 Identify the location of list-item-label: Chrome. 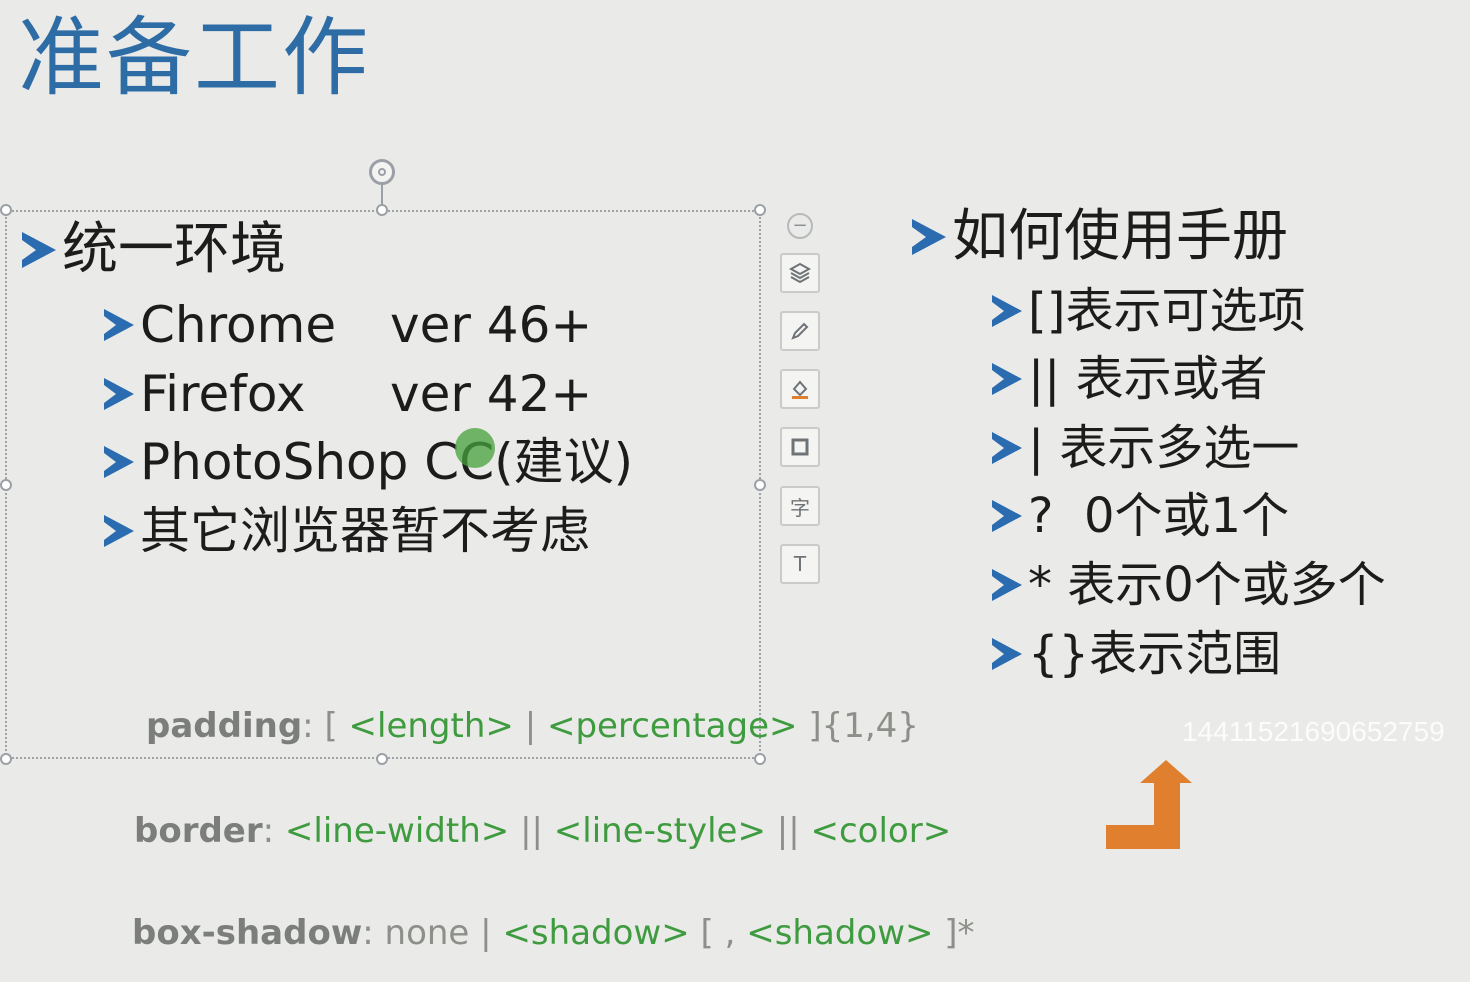
(238, 325).